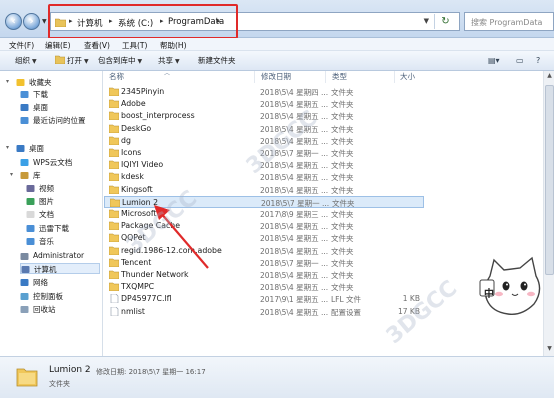  Describe the element at coordinates (264, 92) in the screenshot. I see `file-row: 2345Pinyin 2018\5\4 星期四 ... 文件夹` at that location.